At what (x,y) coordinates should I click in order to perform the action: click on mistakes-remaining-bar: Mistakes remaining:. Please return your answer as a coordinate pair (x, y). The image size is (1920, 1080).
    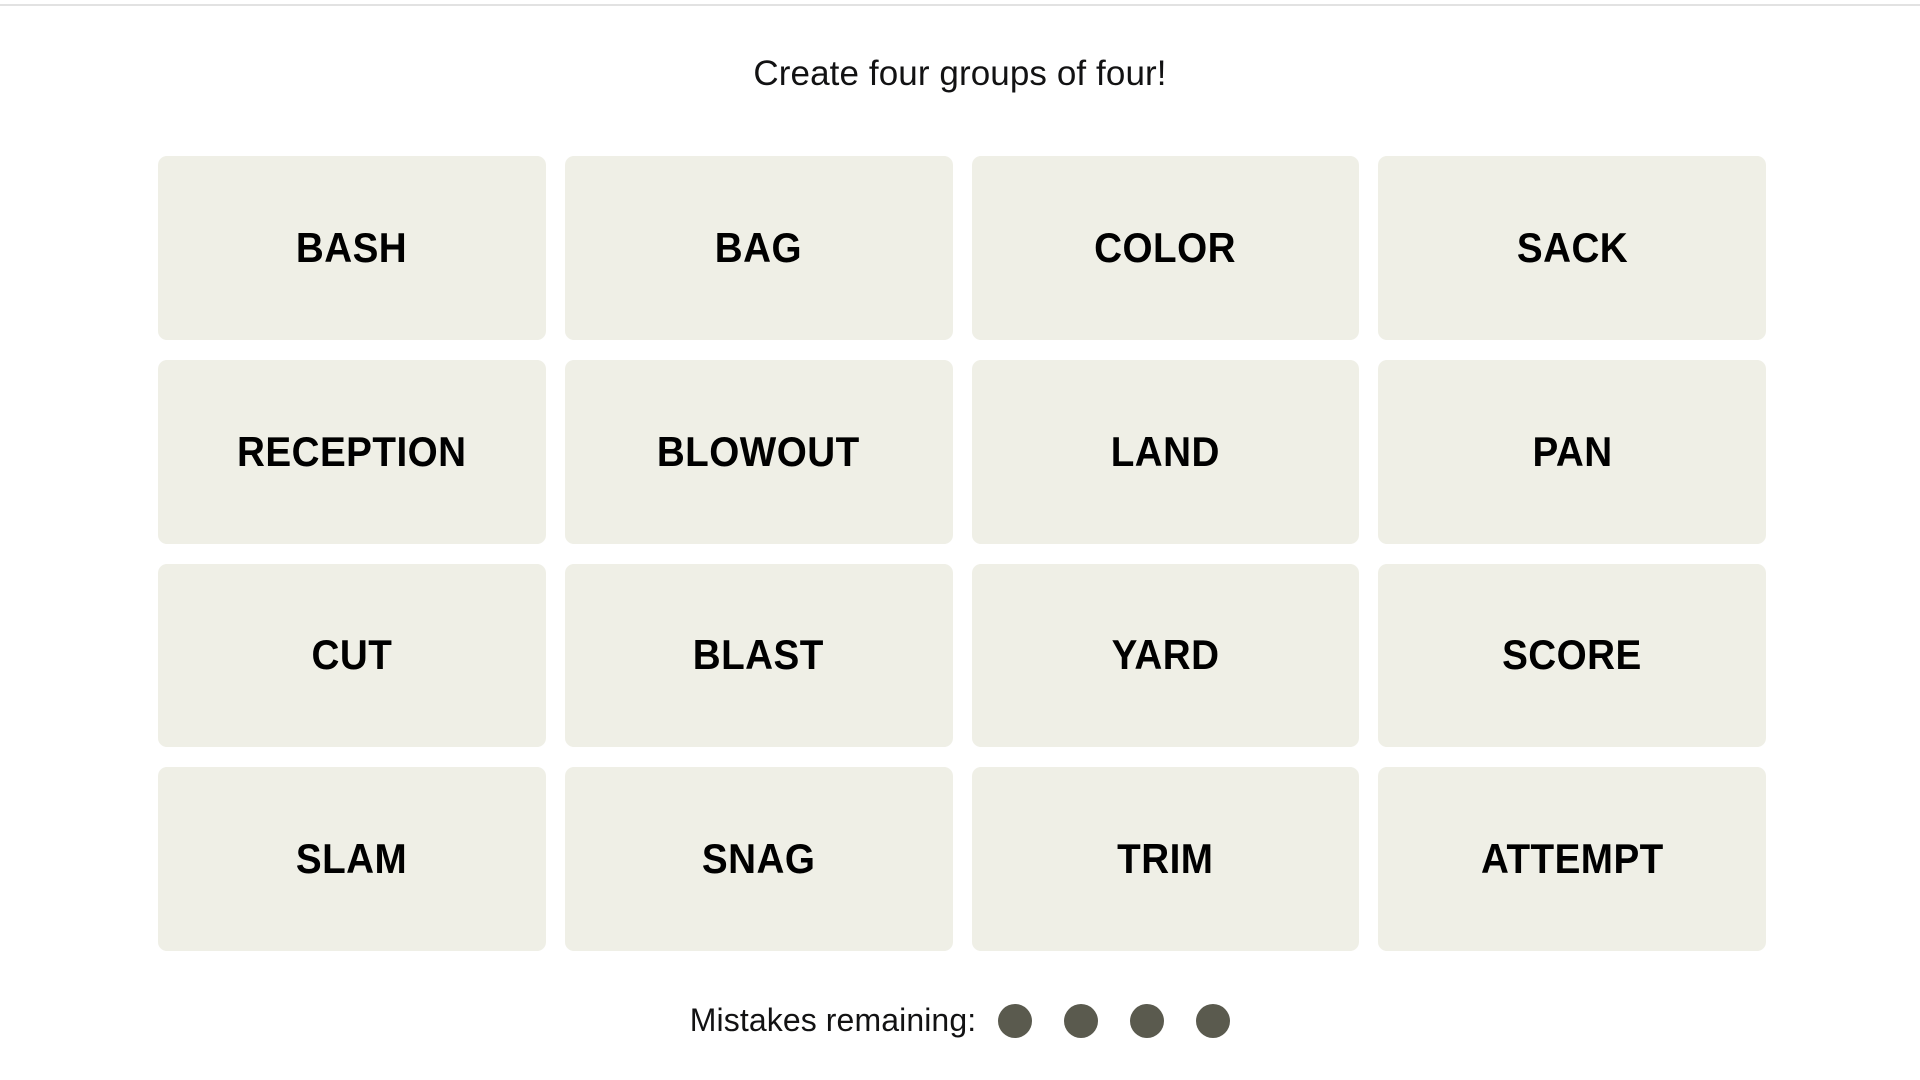
    Looking at the image, I should click on (960, 1020).